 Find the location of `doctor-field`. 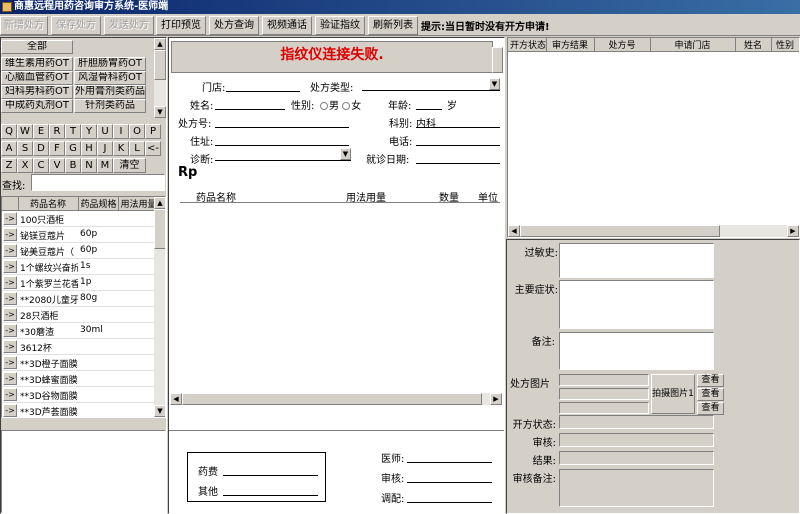

doctor-field is located at coordinates (449, 462).